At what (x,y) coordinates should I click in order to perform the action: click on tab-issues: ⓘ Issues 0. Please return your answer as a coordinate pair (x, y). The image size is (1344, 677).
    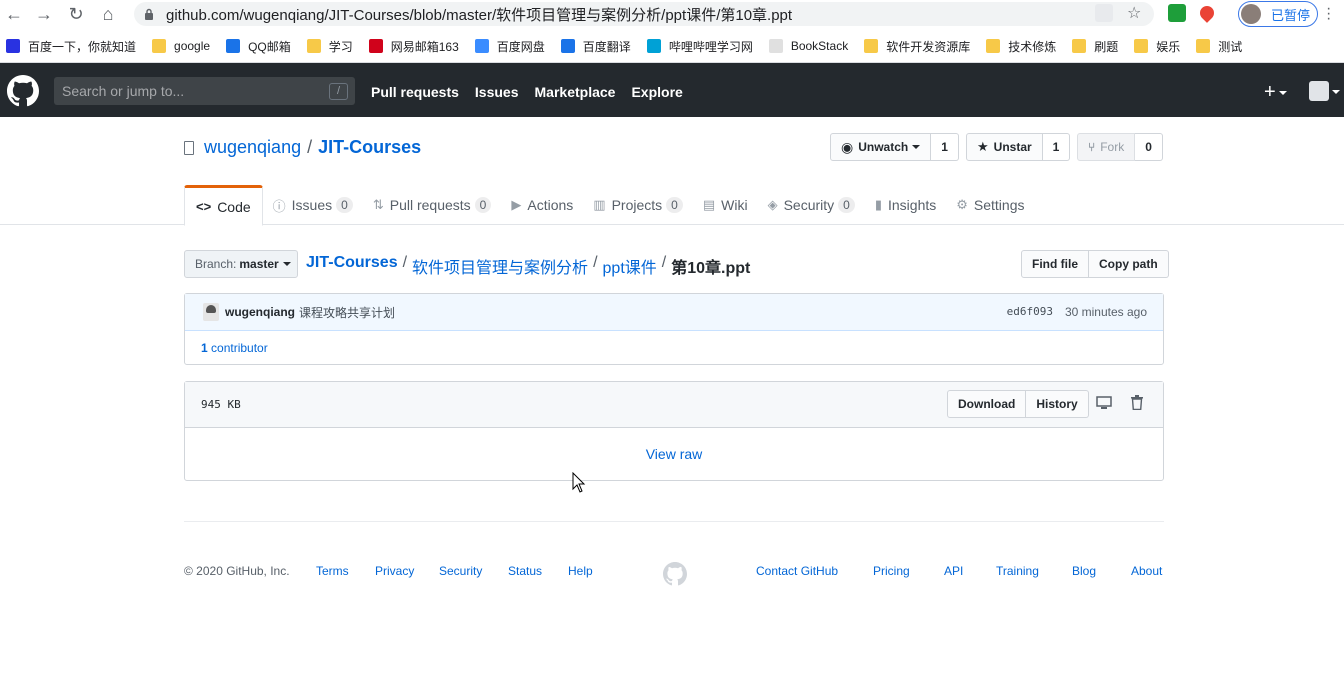
    Looking at the image, I should click on (313, 205).